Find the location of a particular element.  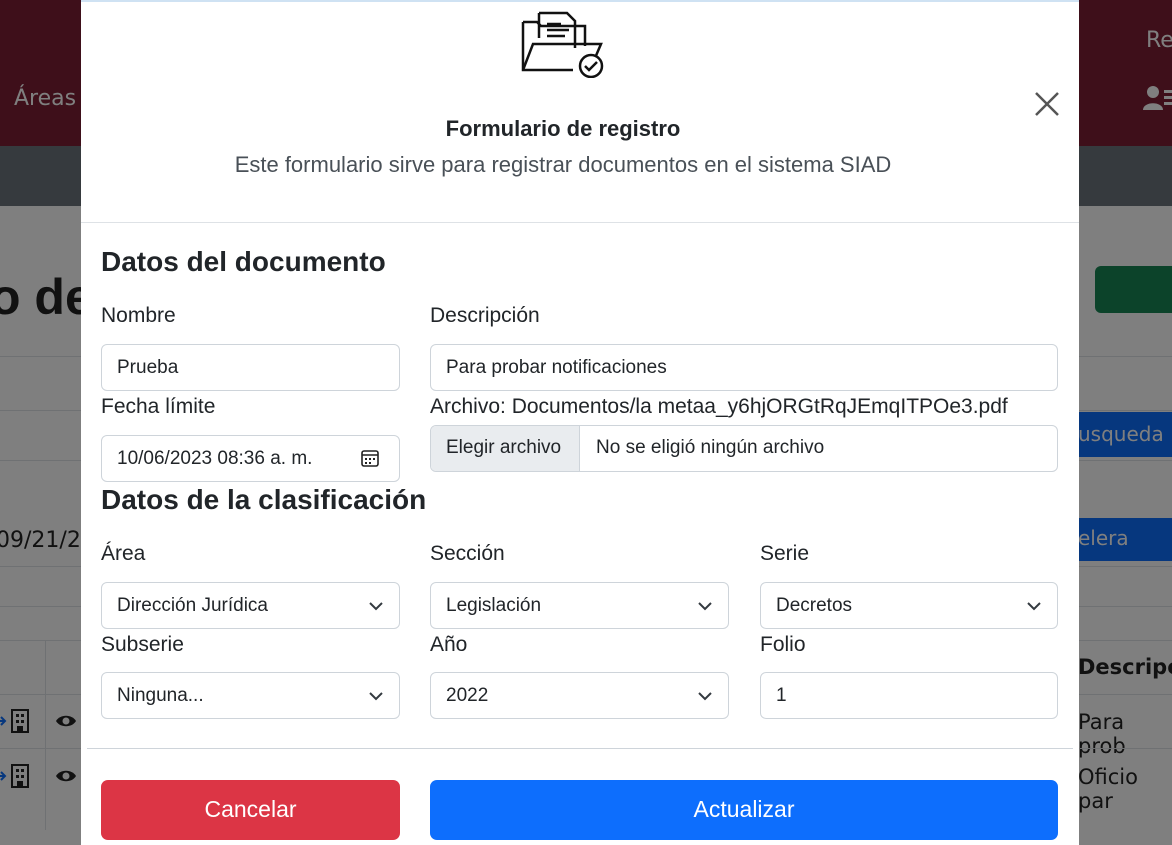

choose-file-button: Elegir archivo is located at coordinates (505, 448).